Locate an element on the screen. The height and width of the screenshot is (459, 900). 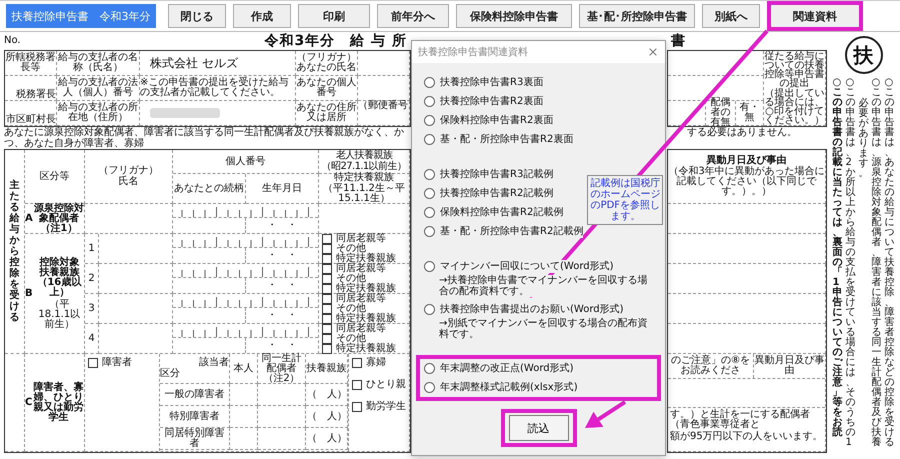
dialog-title: 扶養控除申告書関連資料 is located at coordinates (473, 52).